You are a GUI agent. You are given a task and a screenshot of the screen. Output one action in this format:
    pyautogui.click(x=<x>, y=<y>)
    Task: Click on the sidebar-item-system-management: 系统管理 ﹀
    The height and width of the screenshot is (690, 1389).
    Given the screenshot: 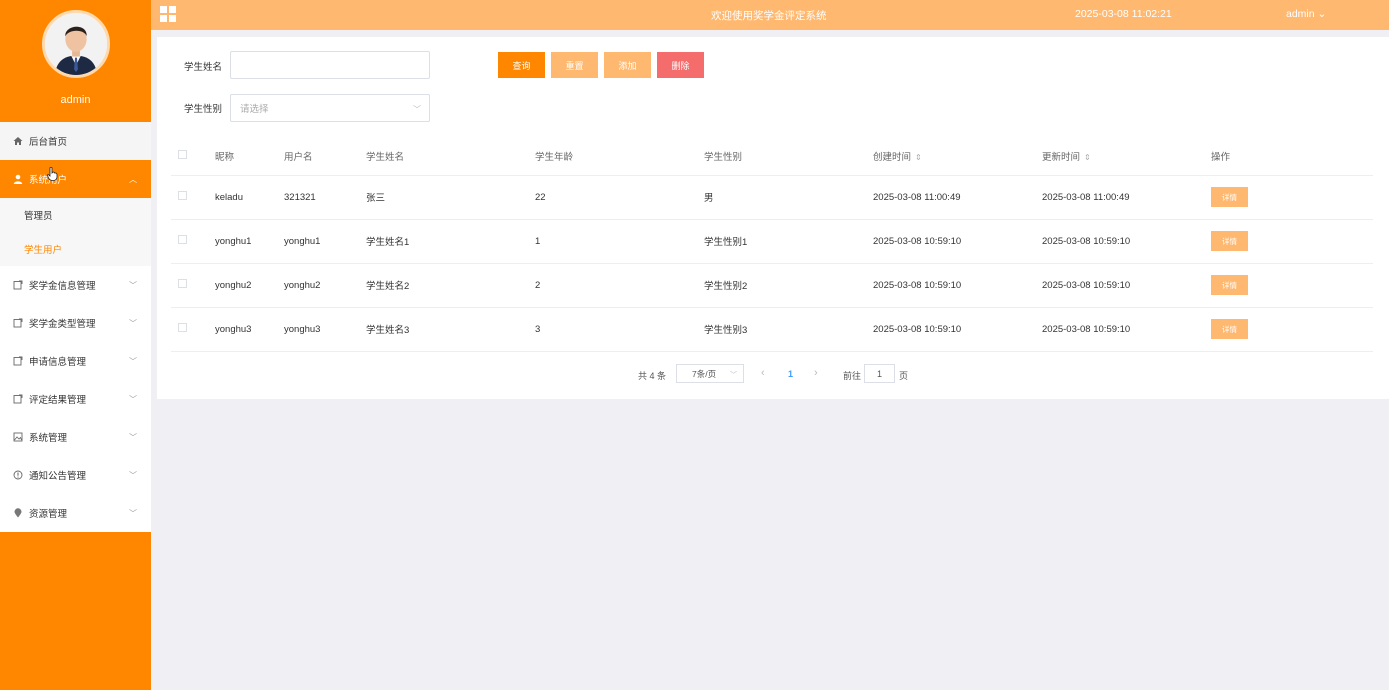 What is the action you would take?
    pyautogui.click(x=75, y=437)
    